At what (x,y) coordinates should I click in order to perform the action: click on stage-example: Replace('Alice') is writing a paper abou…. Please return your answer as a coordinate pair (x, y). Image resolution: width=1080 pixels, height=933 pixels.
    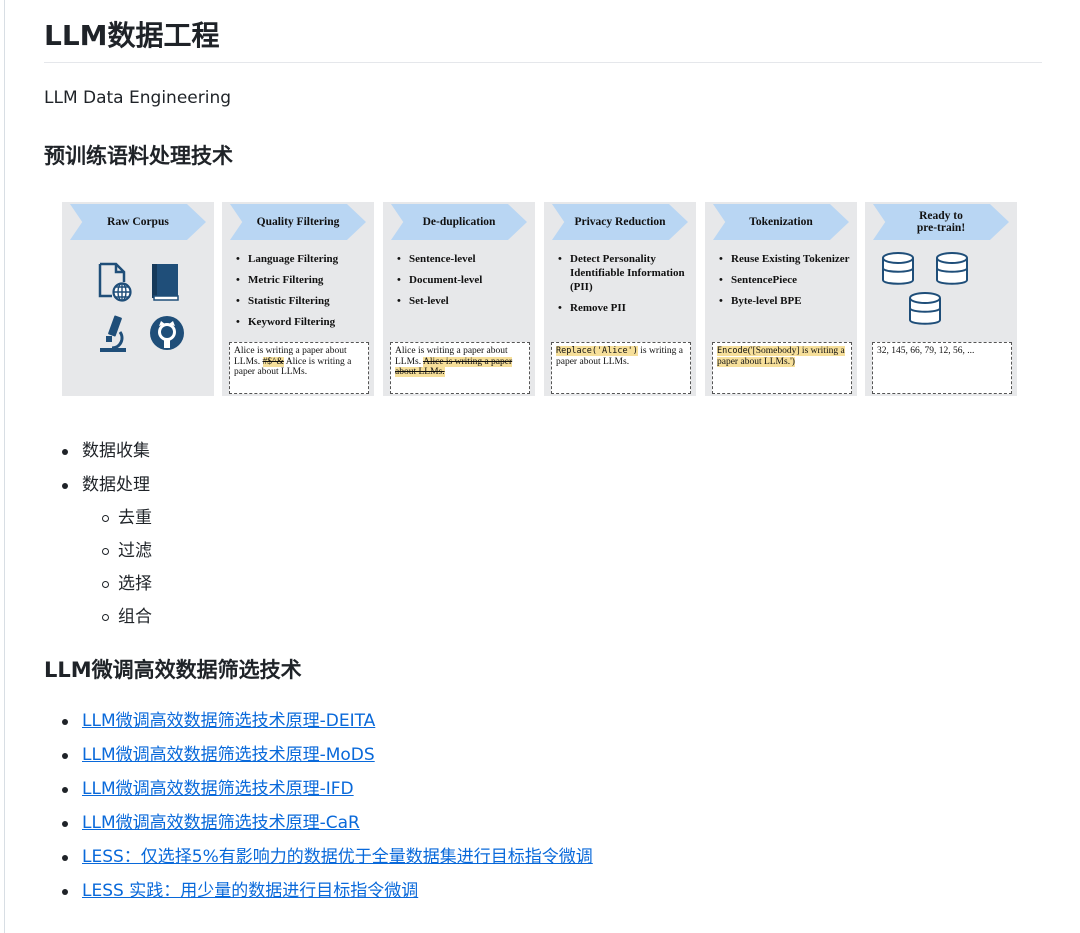
    Looking at the image, I should click on (621, 368).